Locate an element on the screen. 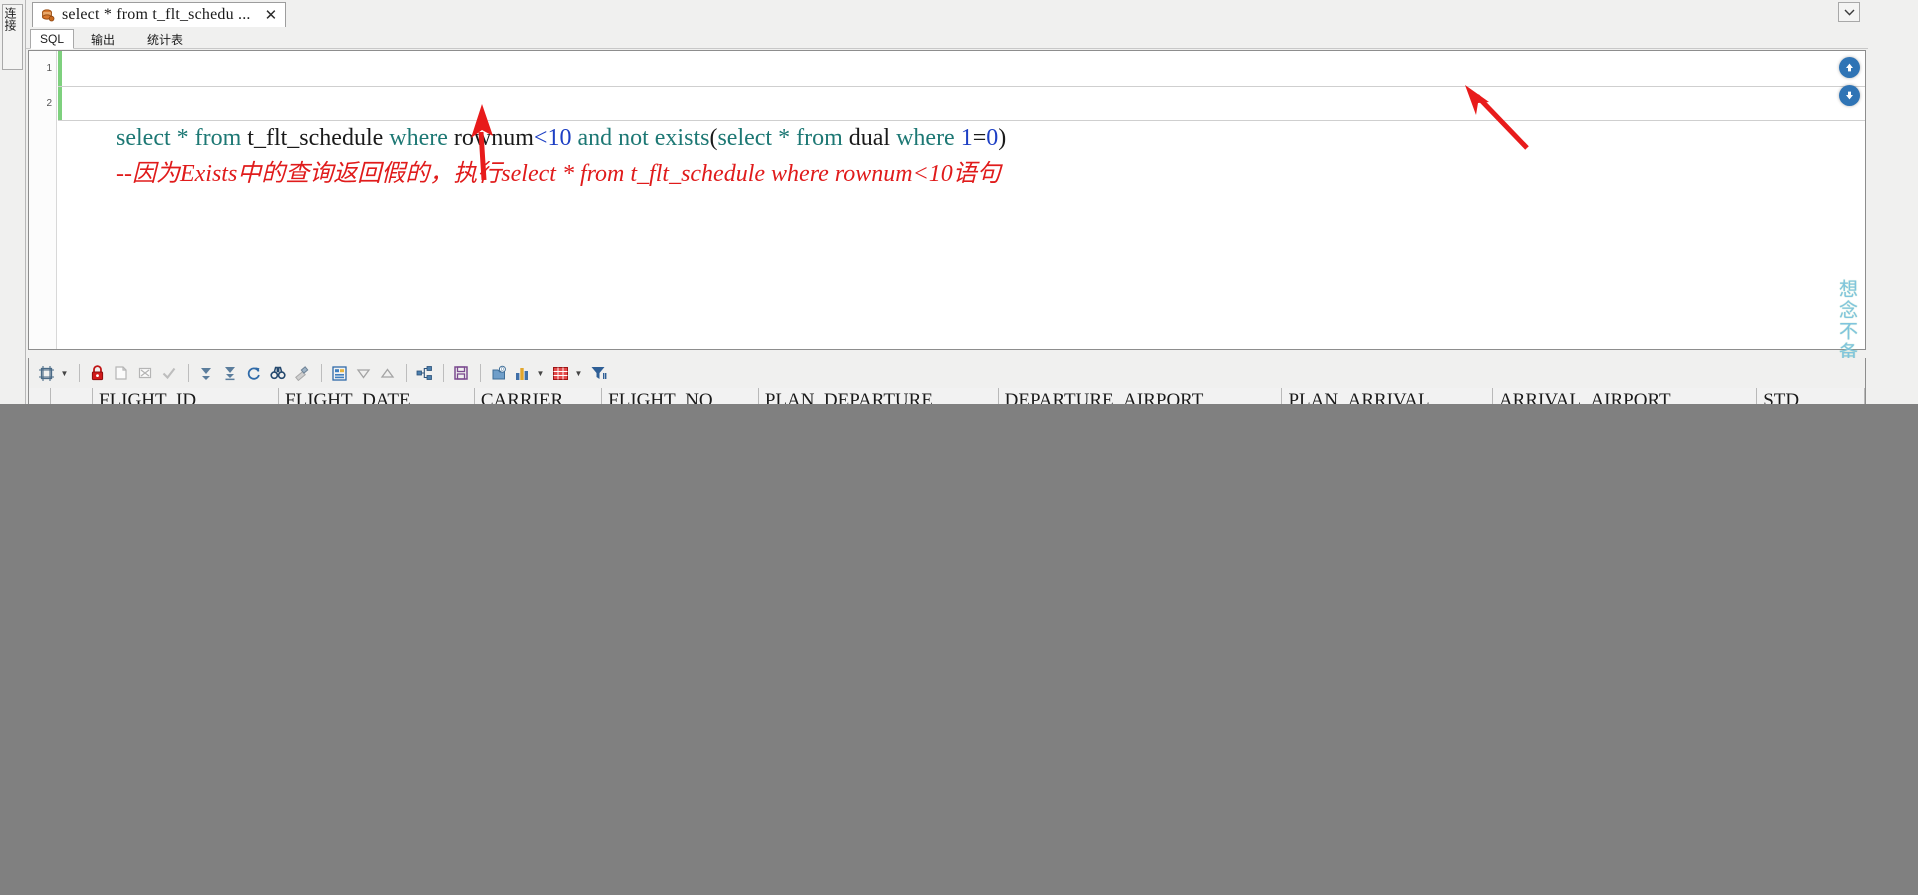 This screenshot has width=1918, height=895. export-icon: 0 is located at coordinates (498, 373).